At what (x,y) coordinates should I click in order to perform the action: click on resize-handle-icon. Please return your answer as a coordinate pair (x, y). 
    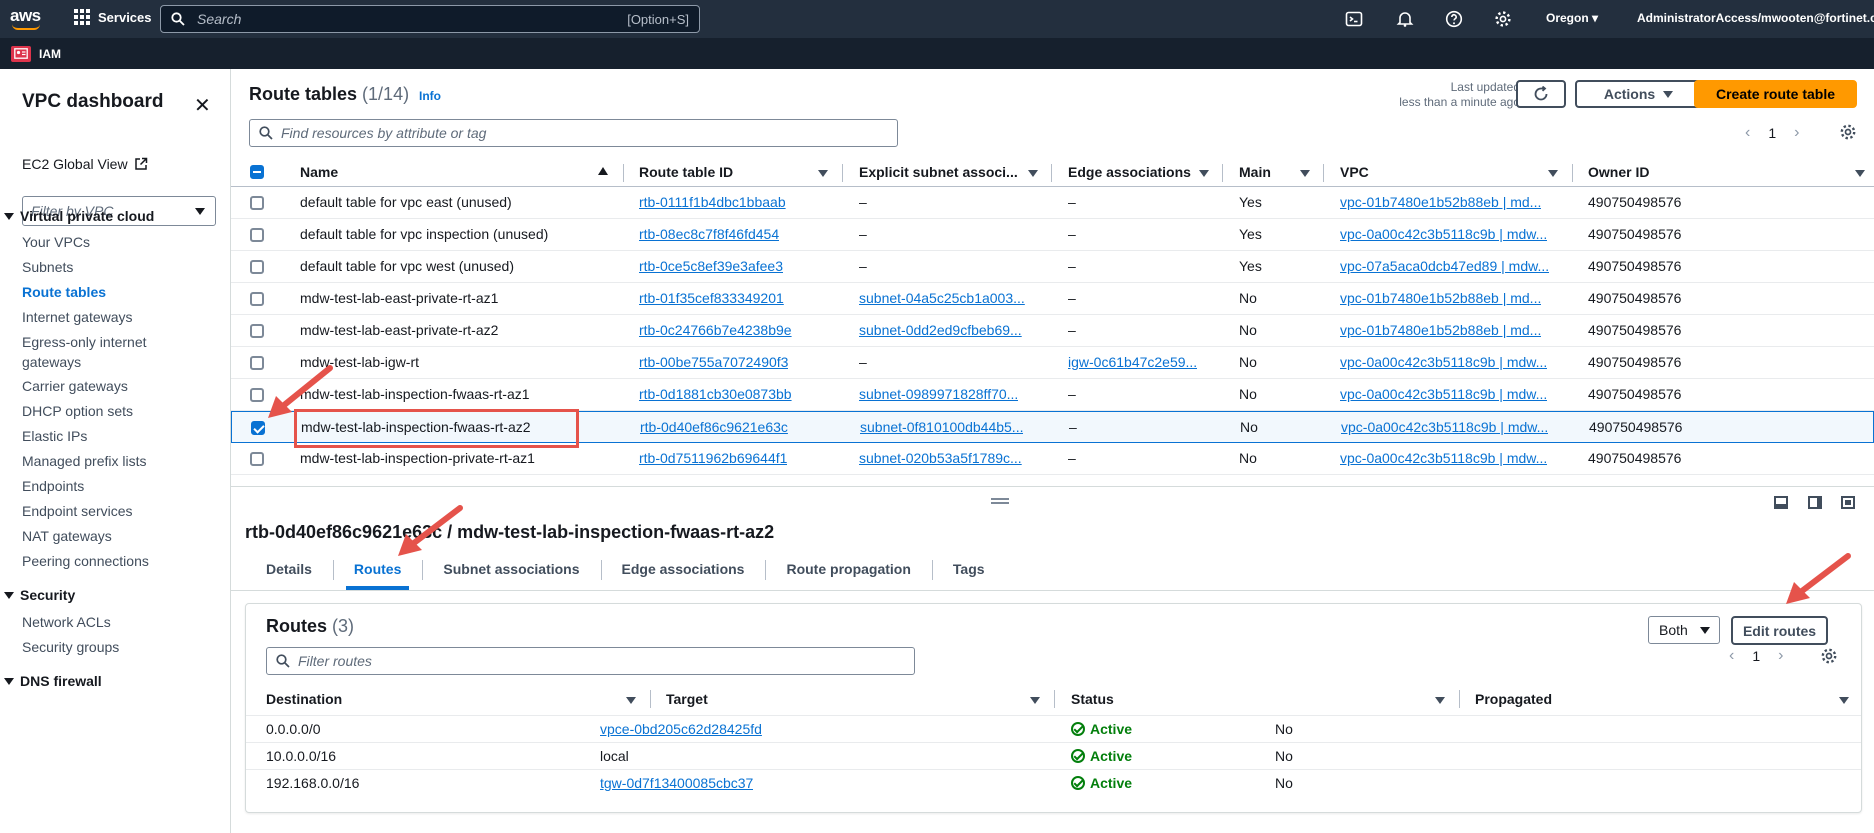
    Looking at the image, I should click on (1000, 501).